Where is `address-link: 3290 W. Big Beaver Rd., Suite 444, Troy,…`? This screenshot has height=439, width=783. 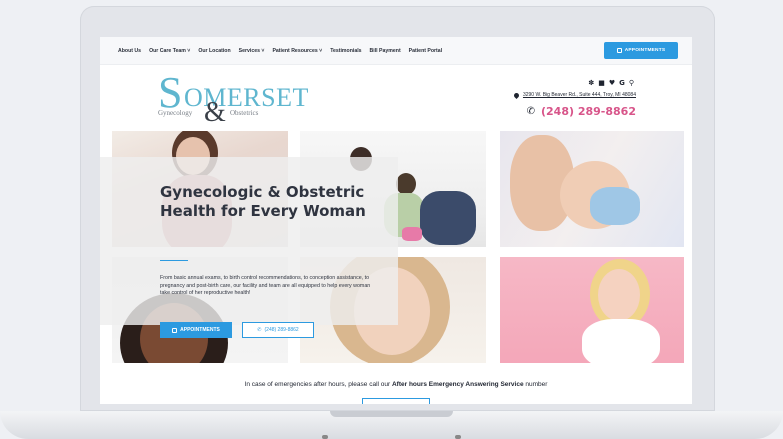 address-link: 3290 W. Big Beaver Rd., Suite 444, Troy,… is located at coordinates (574, 95).